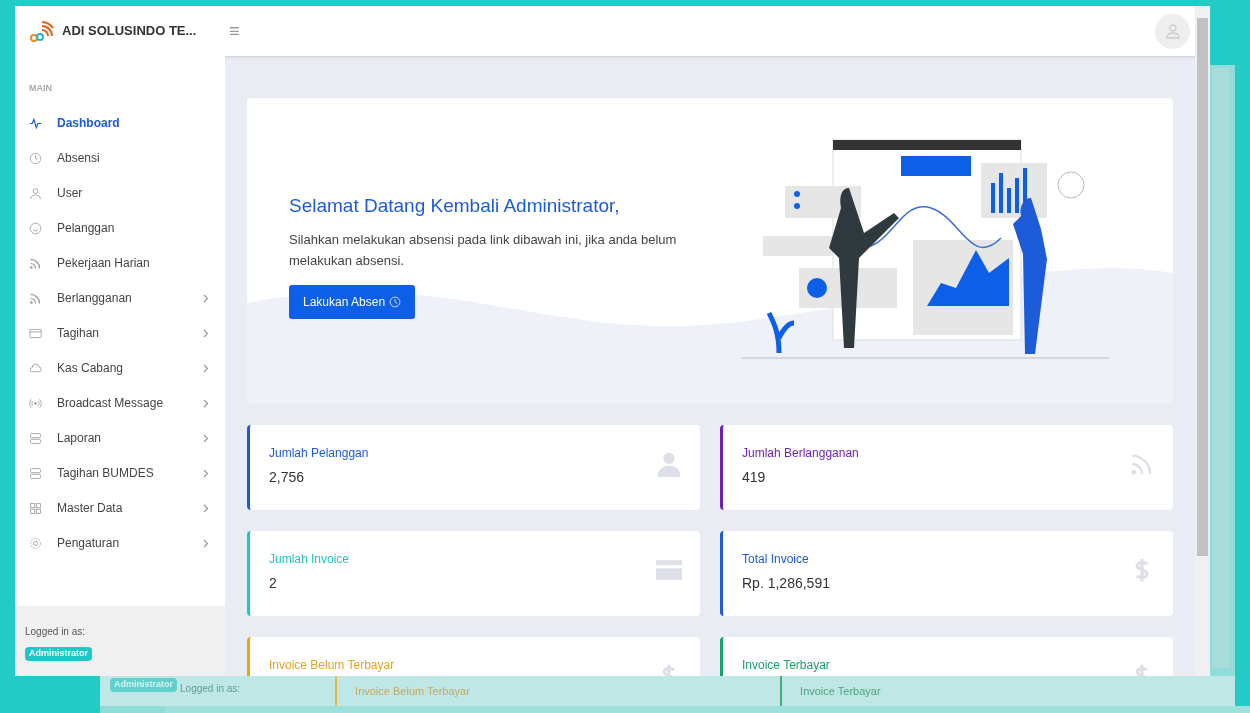 This screenshot has width=1250, height=713. Describe the element at coordinates (35, 508) in the screenshot. I see `grid-icon` at that location.